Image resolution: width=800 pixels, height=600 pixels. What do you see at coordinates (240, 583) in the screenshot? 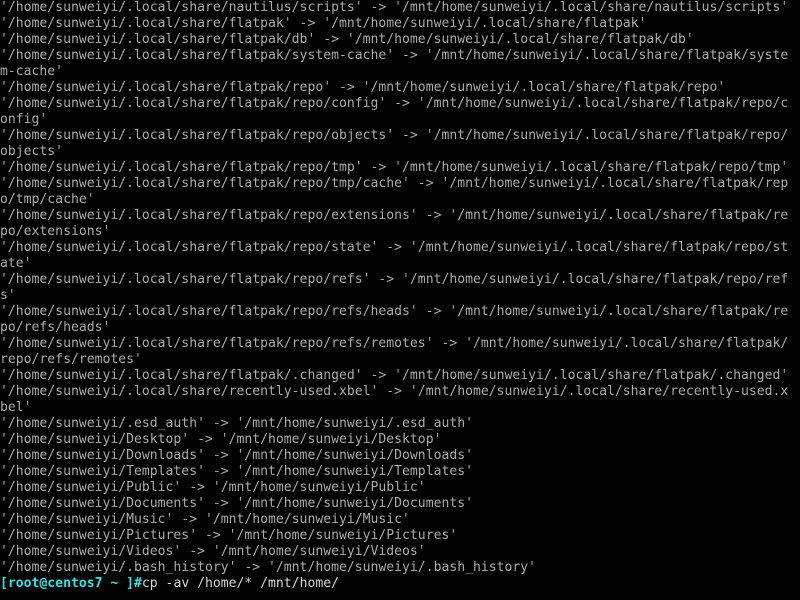
I see `command-input: cp -av /home/* /mnt/home/` at bounding box center [240, 583].